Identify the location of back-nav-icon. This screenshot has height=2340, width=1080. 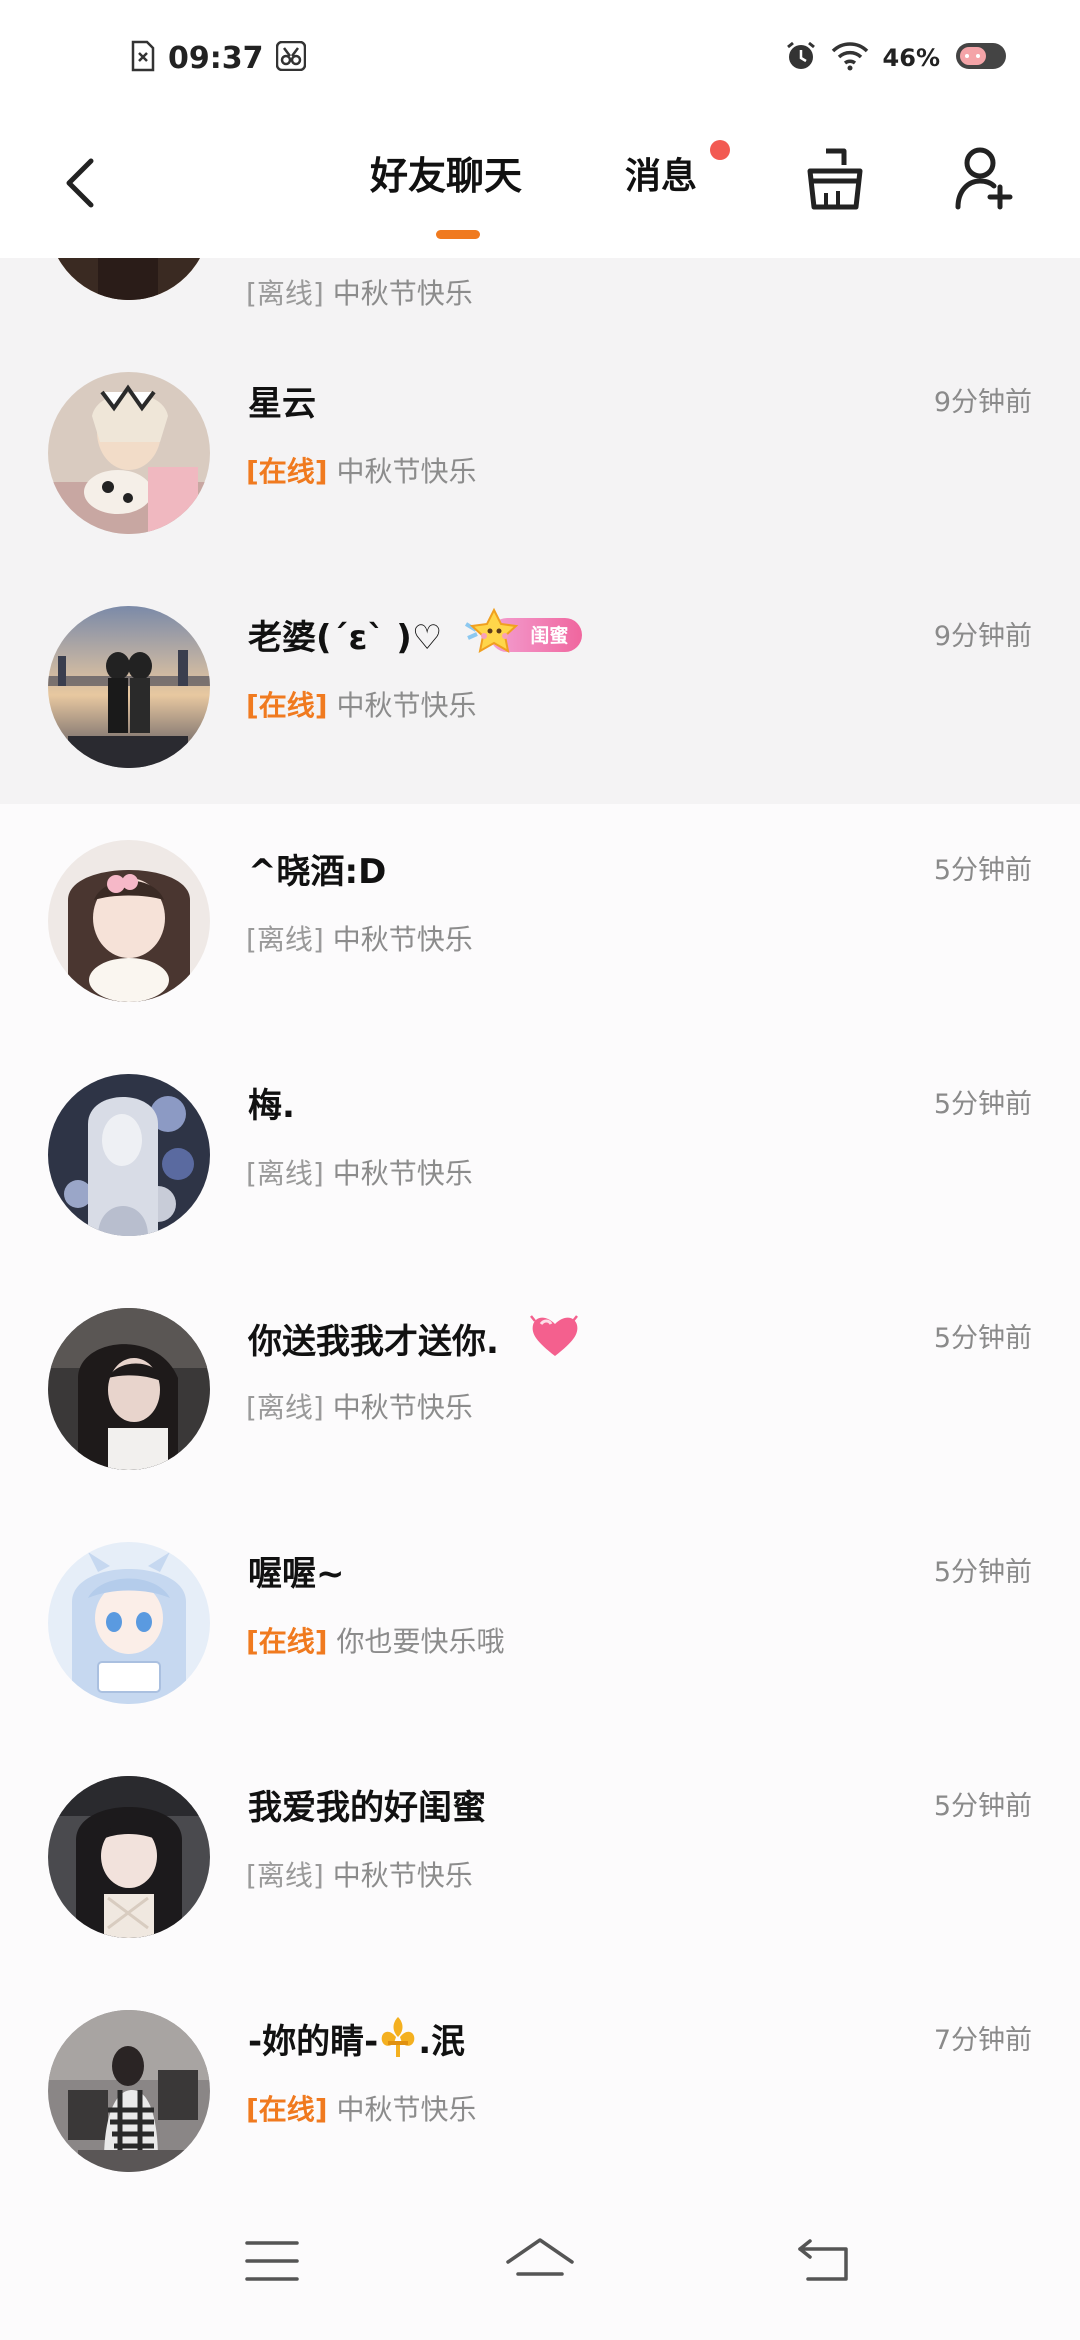
(824, 2263).